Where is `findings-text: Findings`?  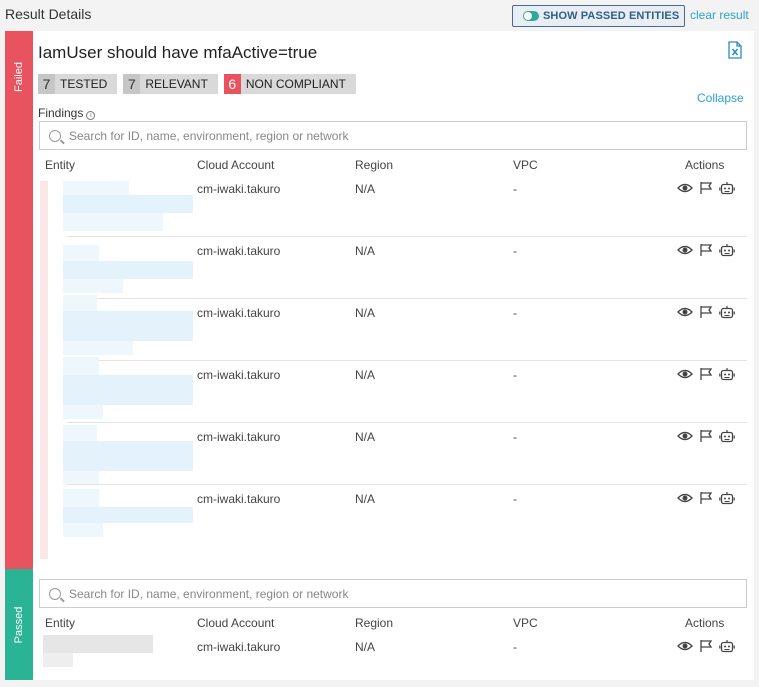
findings-text: Findings is located at coordinates (61, 113).